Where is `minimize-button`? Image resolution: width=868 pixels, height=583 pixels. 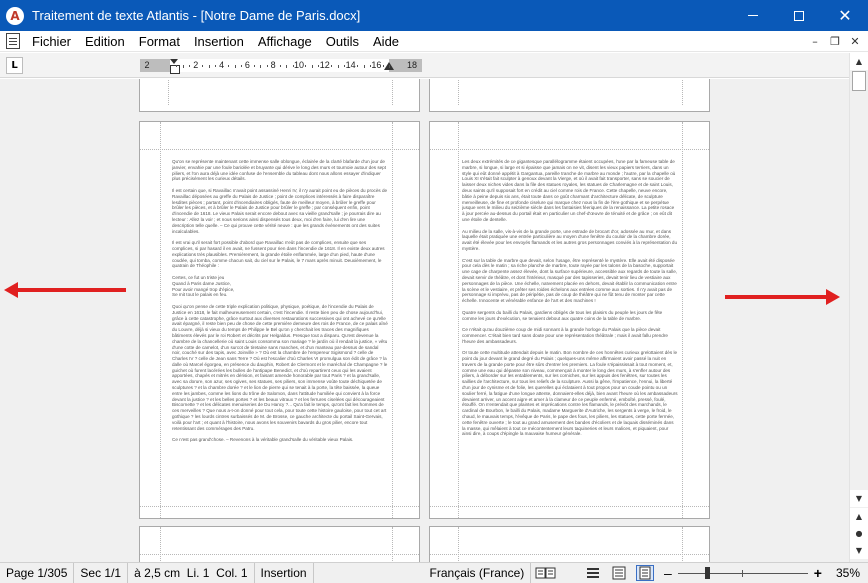
minimize-button is located at coordinates (753, 15).